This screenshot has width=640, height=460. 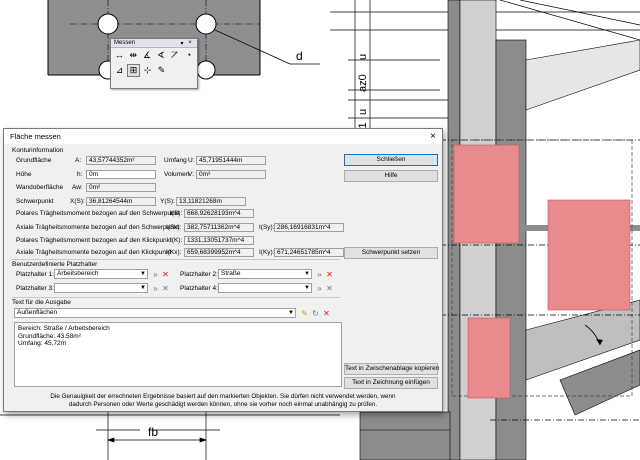 I want to click on aw-value: 0m², so click(x=121, y=187).